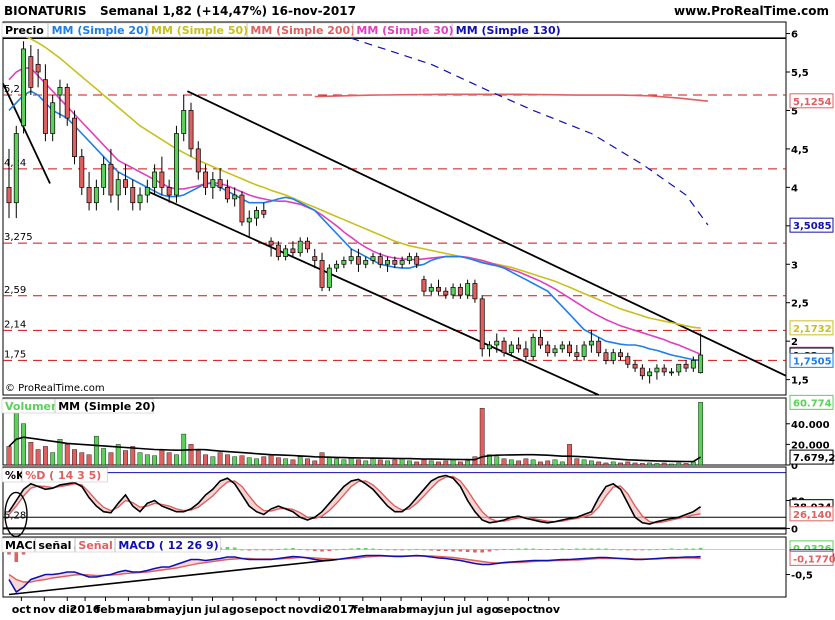 Image resolution: width=835 pixels, height=620 pixels. What do you see at coordinates (54, 545) in the screenshot?
I see `legend-item: señal` at bounding box center [54, 545].